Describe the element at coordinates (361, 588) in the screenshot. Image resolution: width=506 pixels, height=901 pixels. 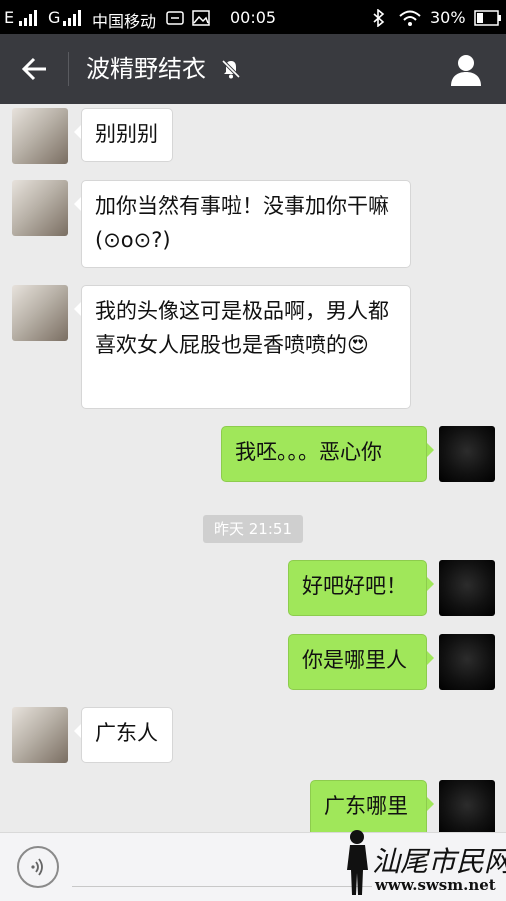
I see `outgoing-message: 好吧好吧！` at that location.